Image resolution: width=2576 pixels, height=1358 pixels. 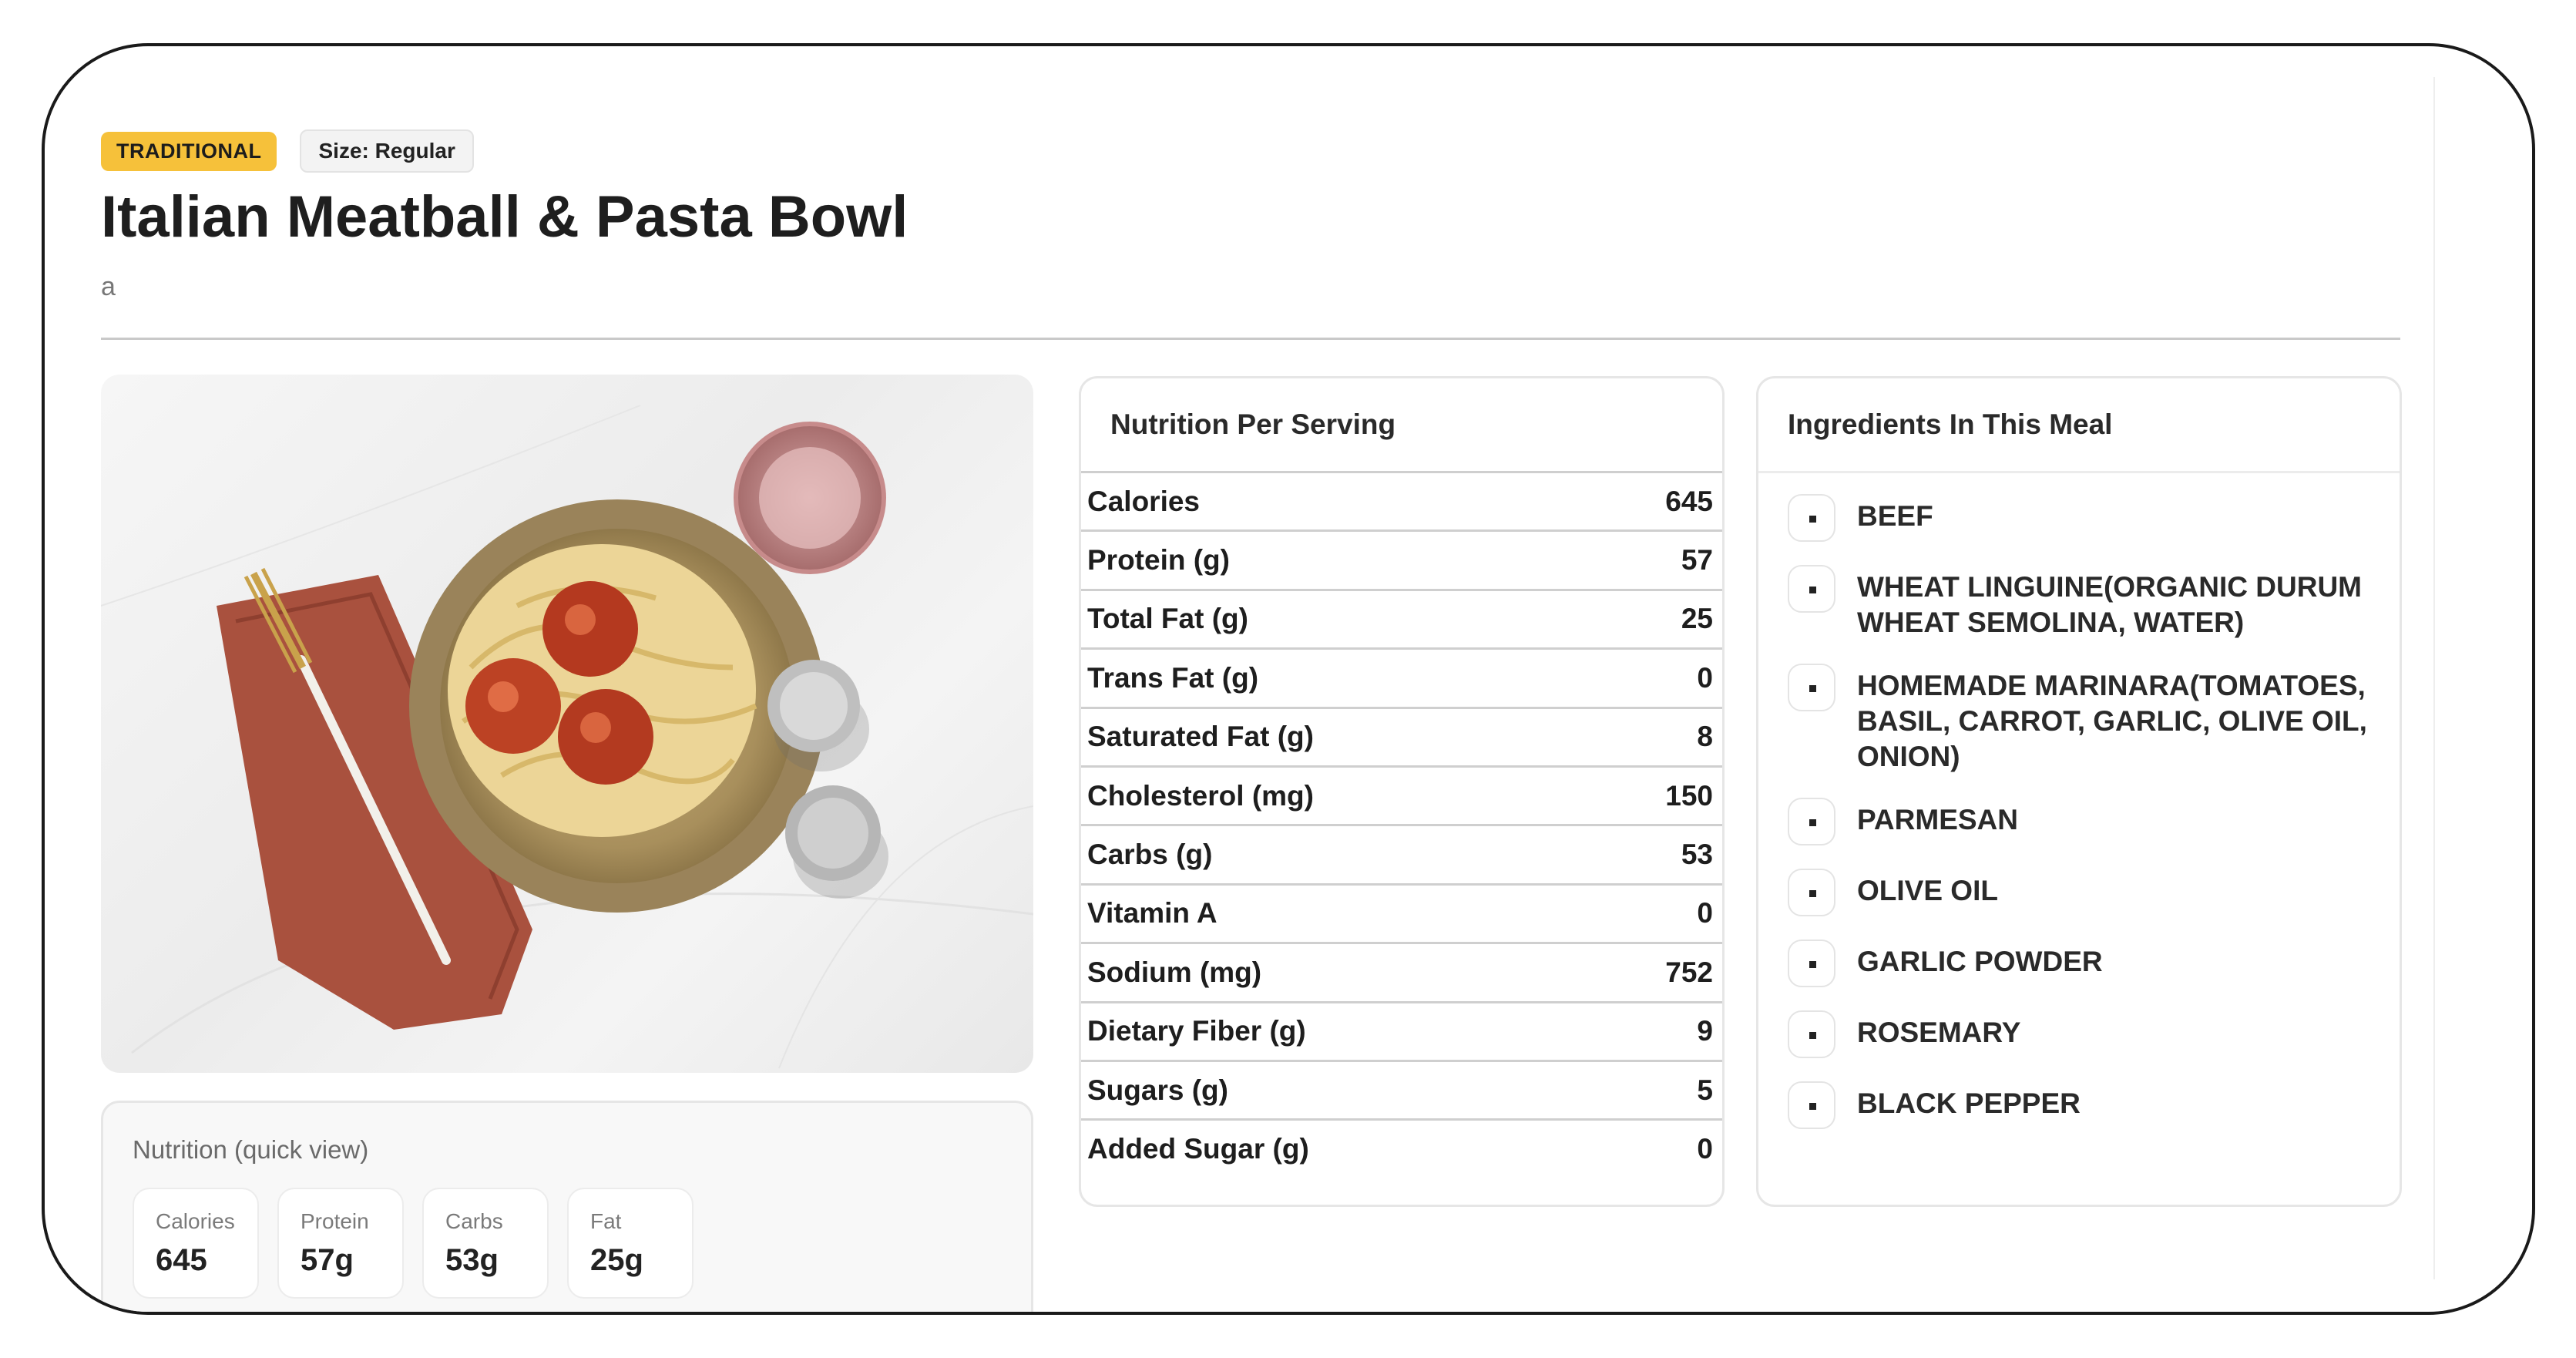 I want to click on list-item: GARLIC POWDER, so click(x=2082, y=963).